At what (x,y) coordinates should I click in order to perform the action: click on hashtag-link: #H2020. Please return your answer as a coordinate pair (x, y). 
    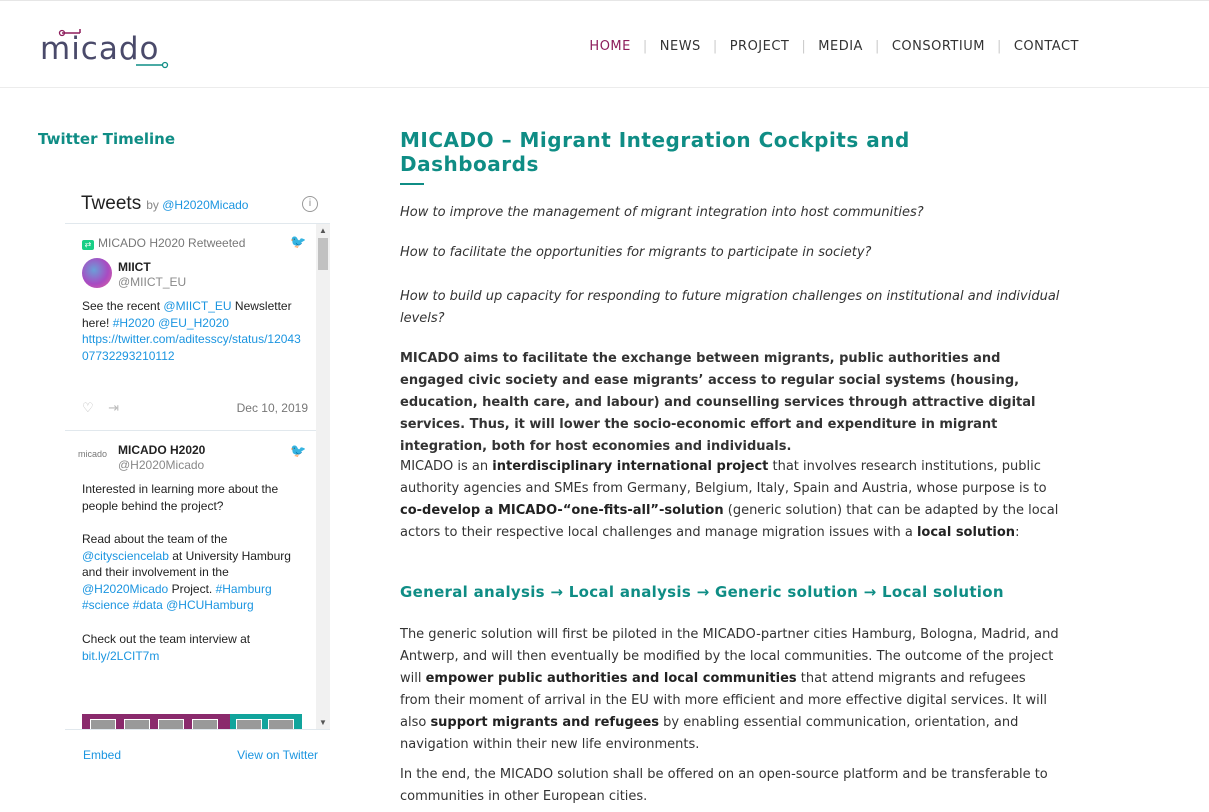
    Looking at the image, I should click on (134, 323).